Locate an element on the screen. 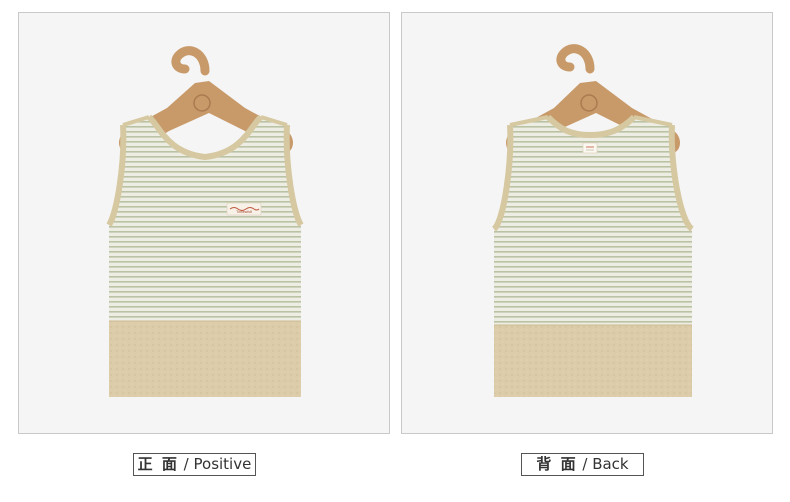  neck-tag is located at coordinates (590, 148).